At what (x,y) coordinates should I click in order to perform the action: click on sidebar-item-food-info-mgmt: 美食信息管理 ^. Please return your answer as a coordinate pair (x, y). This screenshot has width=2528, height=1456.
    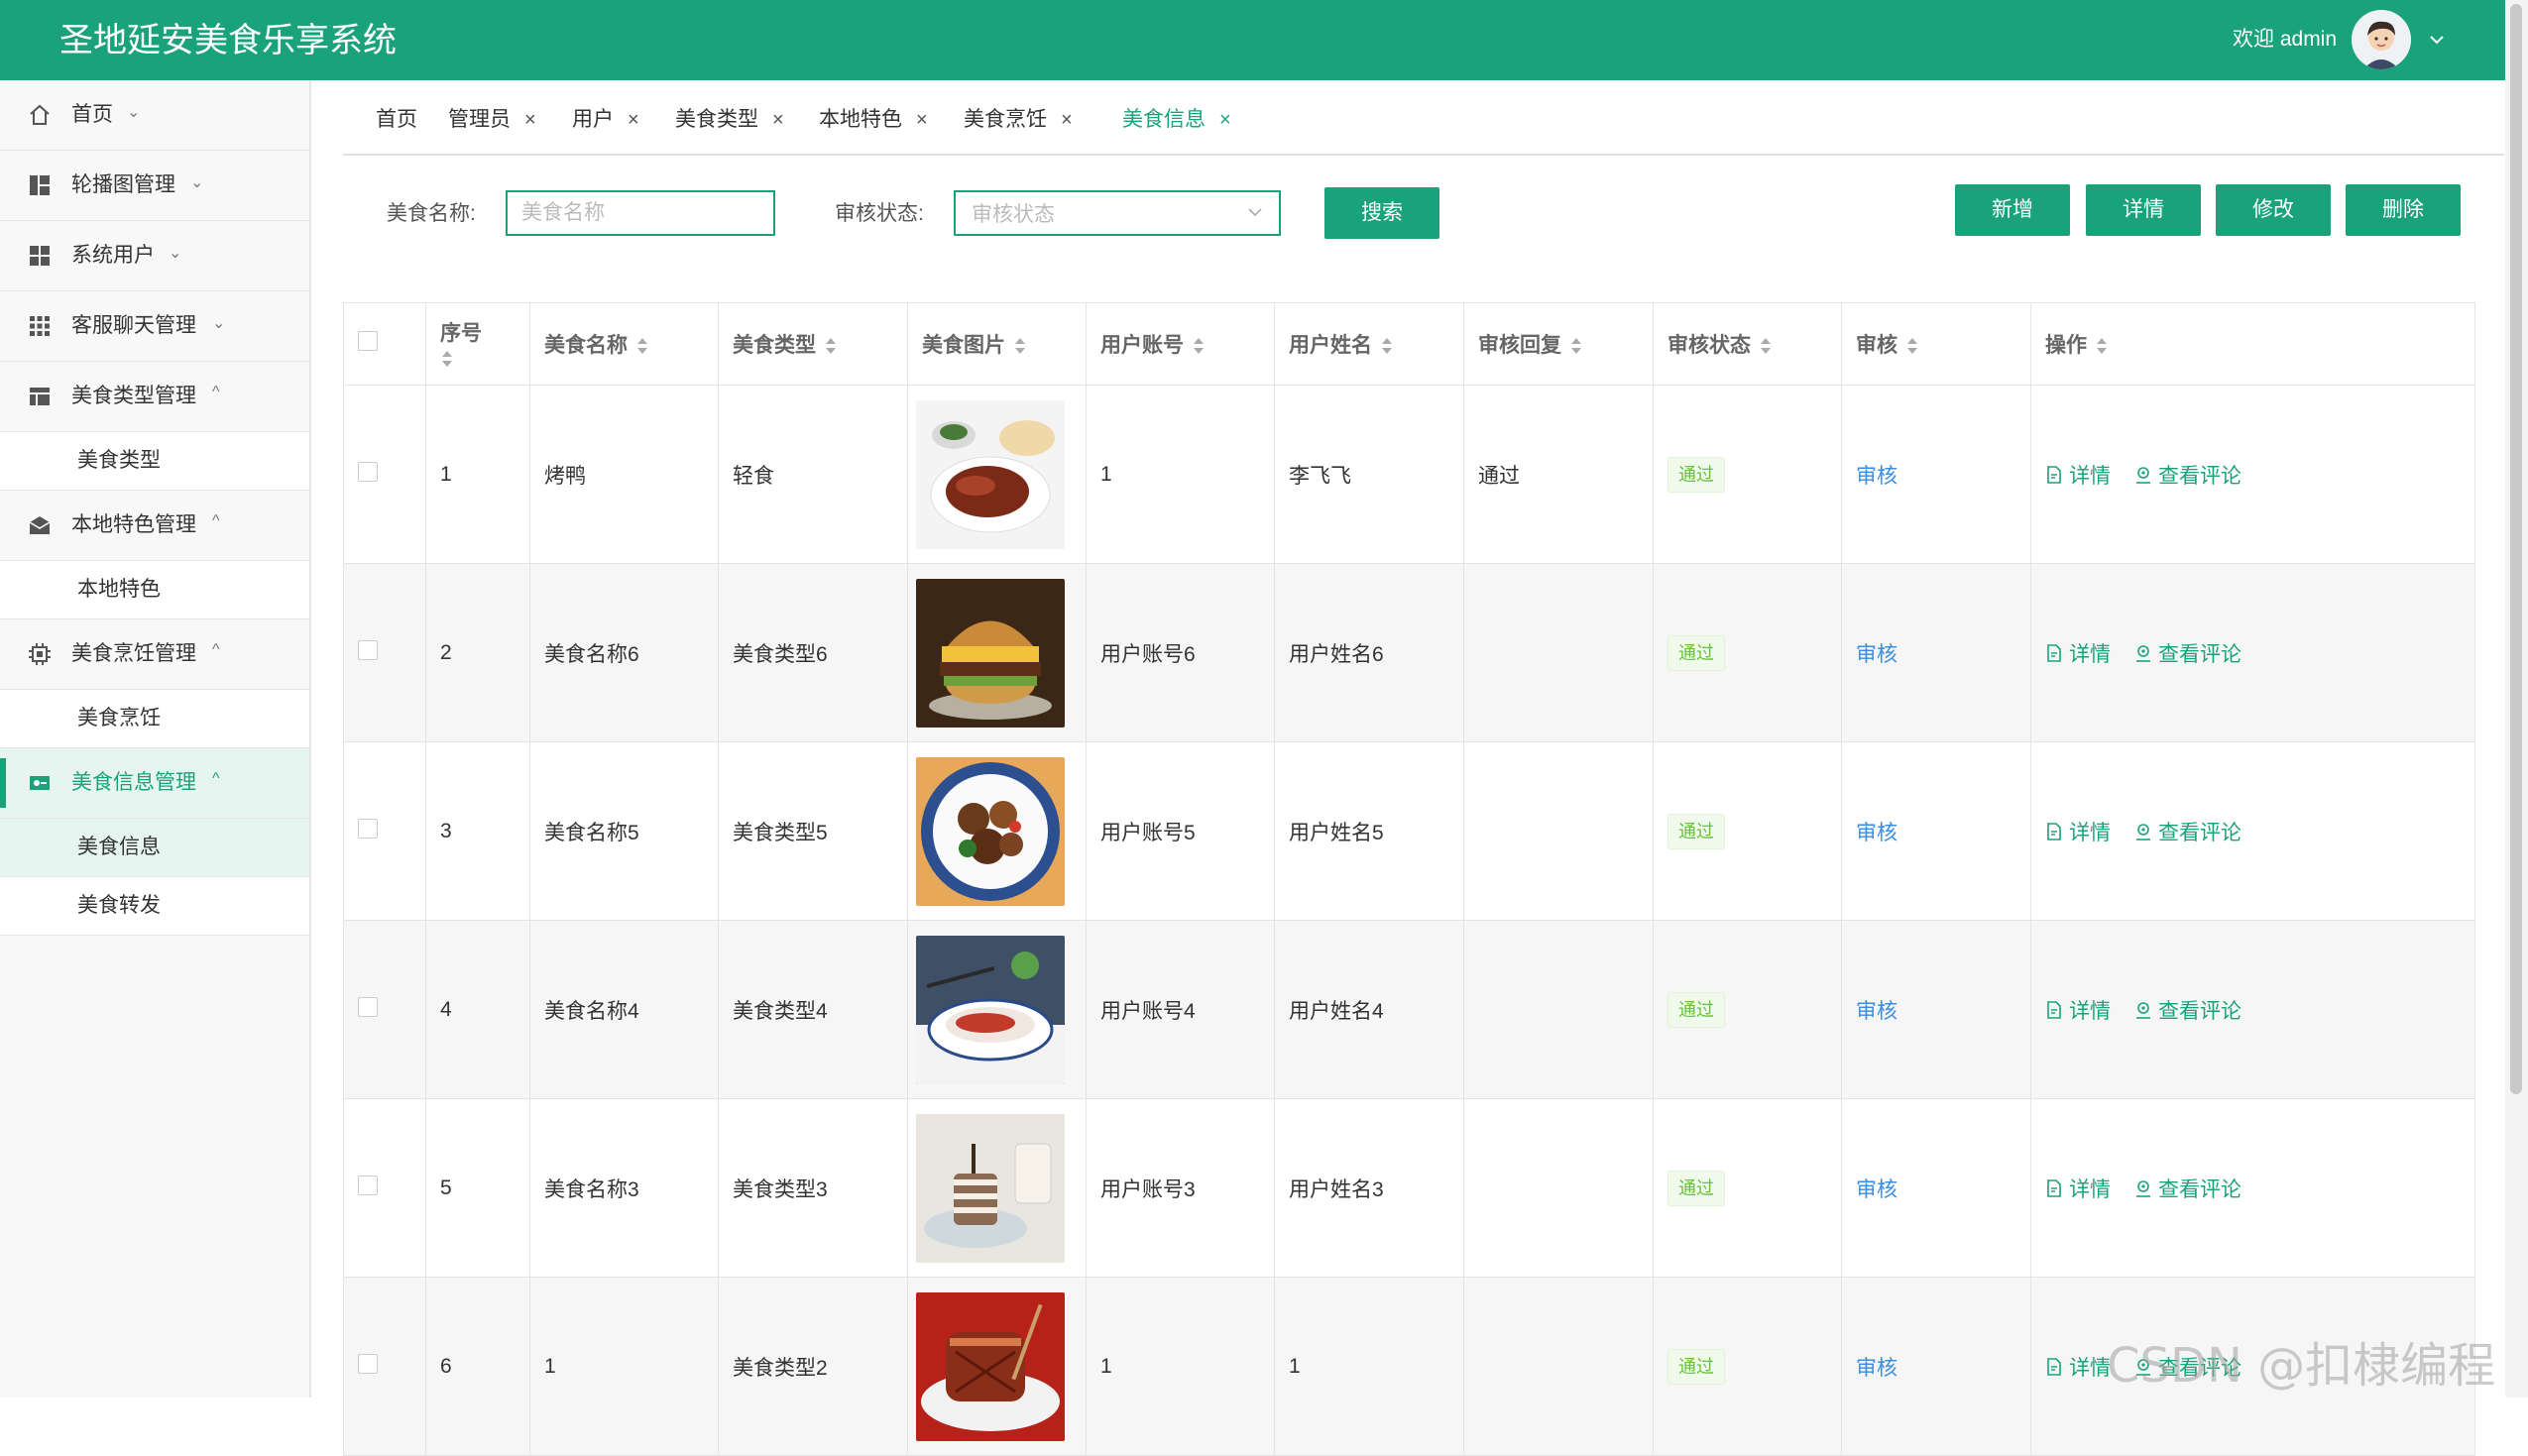
    Looking at the image, I should click on (154, 783).